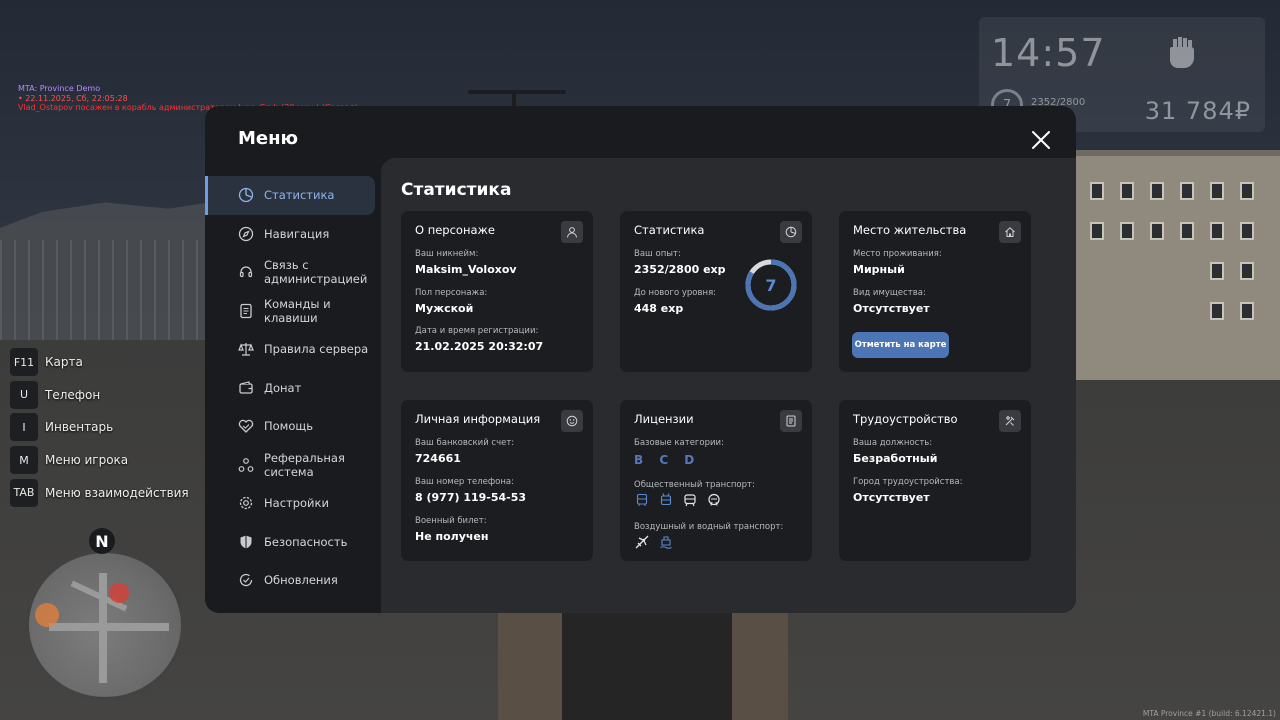  Describe the element at coordinates (664, 419) in the screenshot. I see `card-title: Лицензии` at that location.